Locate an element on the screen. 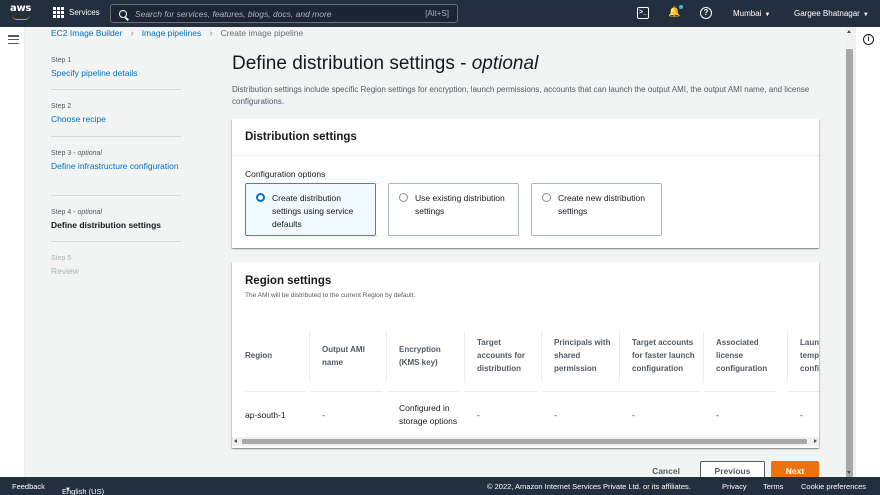 The width and height of the screenshot is (880, 495). global-search: [Alt+S] is located at coordinates (284, 13).